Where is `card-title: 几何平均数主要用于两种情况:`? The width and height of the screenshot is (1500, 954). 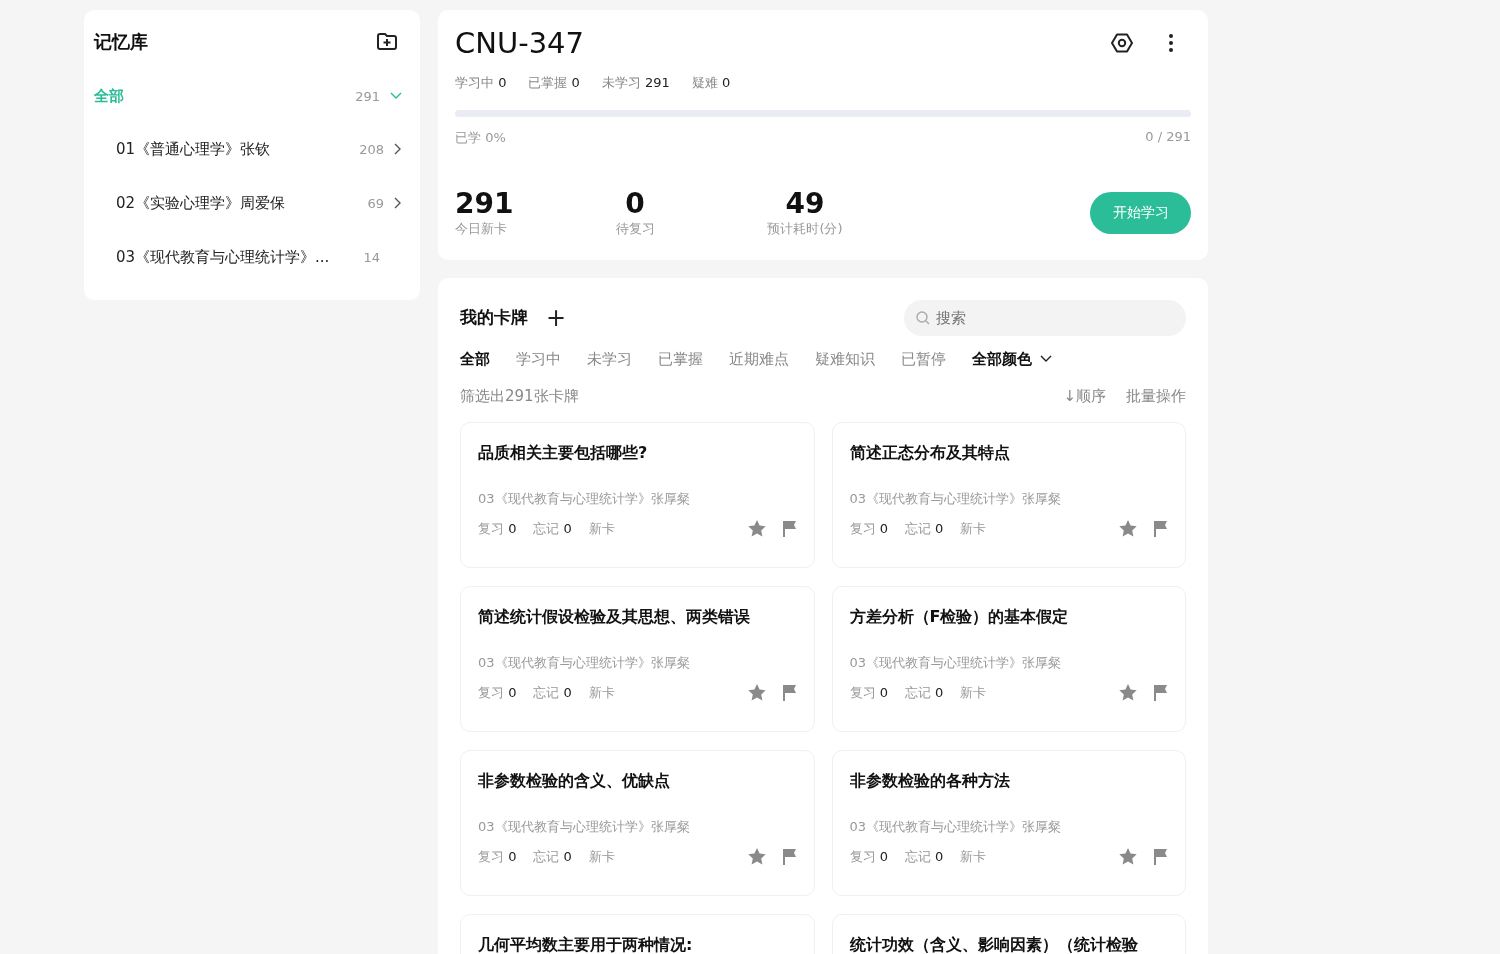 card-title: 几何平均数主要用于两种情况: is located at coordinates (586, 944).